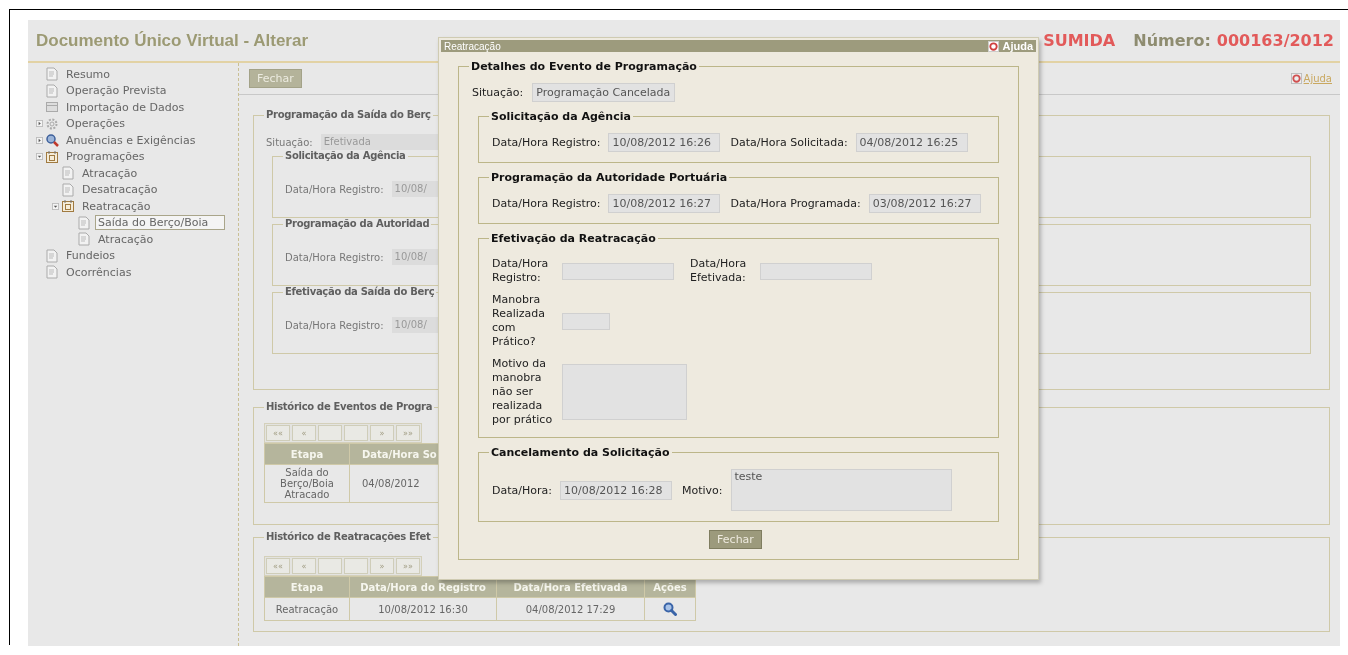  Describe the element at coordinates (702, 490) in the screenshot. I see `field-label: Motivo:` at that location.